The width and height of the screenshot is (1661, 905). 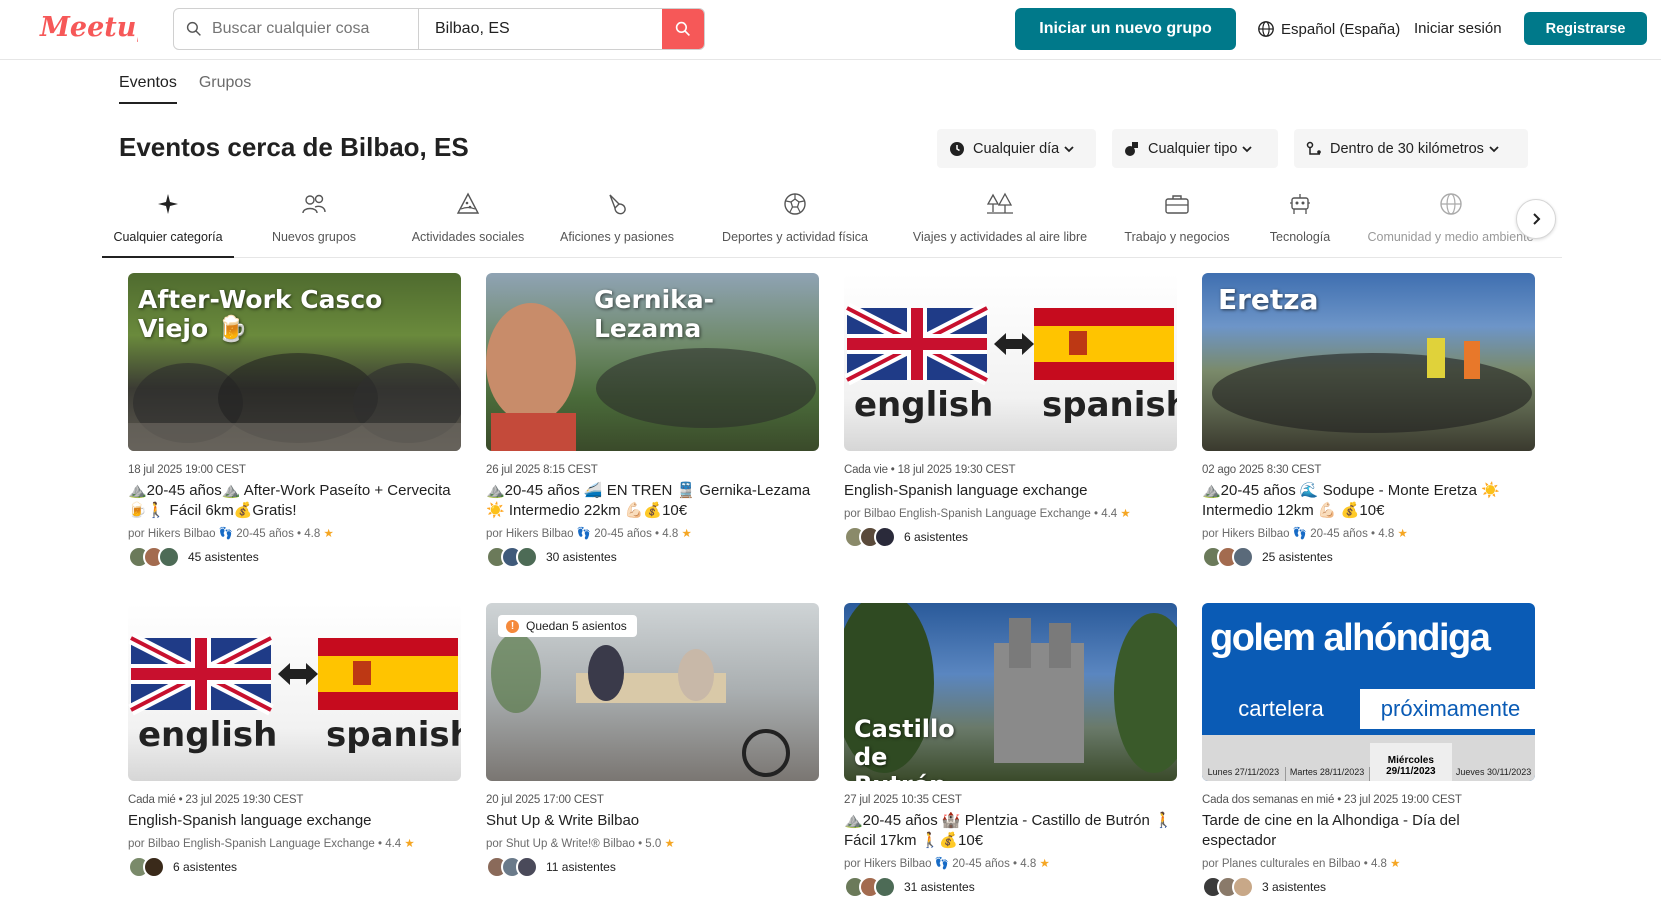 I want to click on event-image: Eretza, so click(x=1368, y=362).